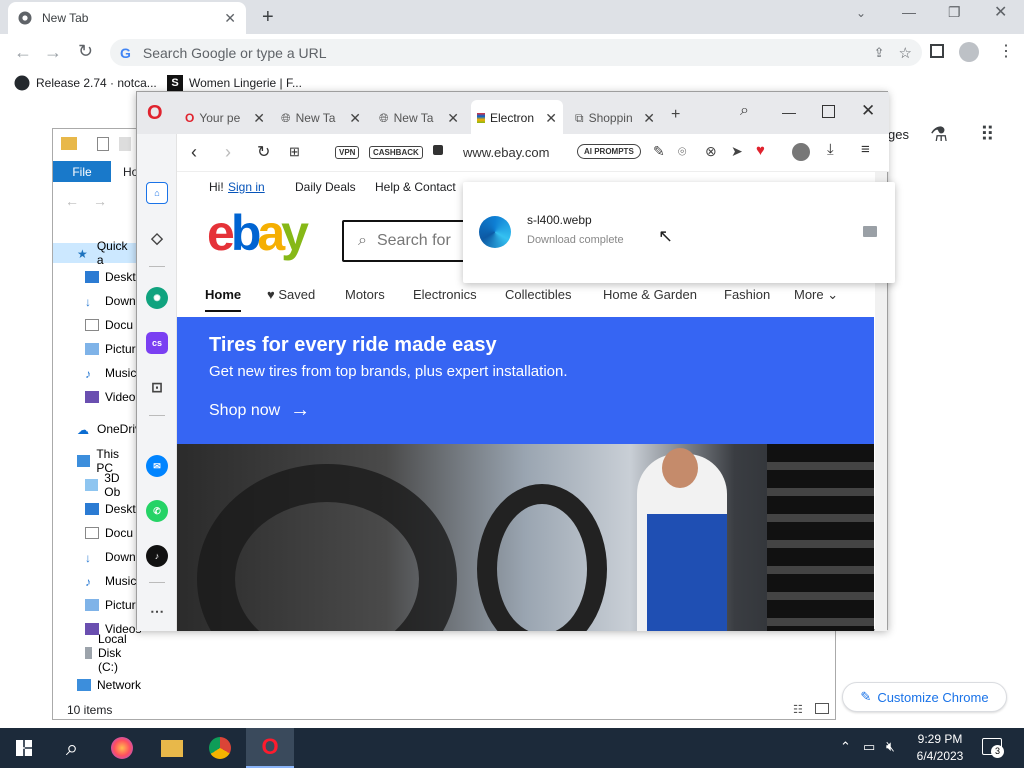  I want to click on sign-in-link: Sign in, so click(246, 187).